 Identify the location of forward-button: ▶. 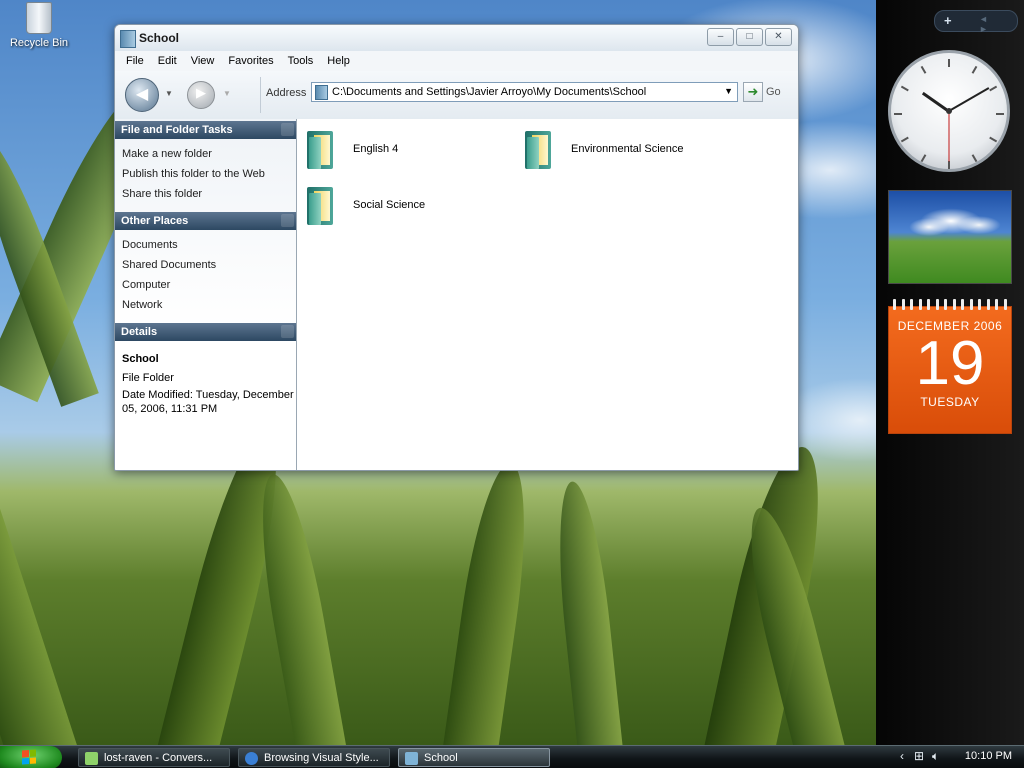
(201, 95).